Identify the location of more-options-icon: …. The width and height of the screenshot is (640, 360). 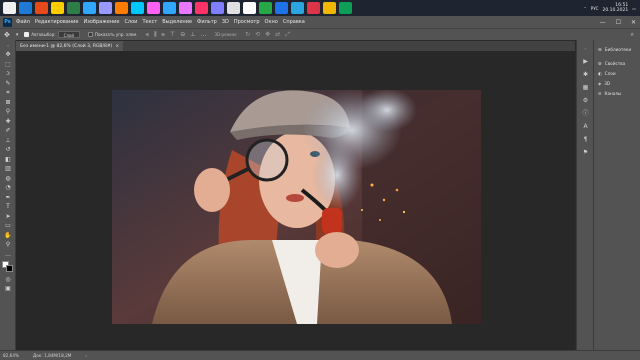
(203, 35).